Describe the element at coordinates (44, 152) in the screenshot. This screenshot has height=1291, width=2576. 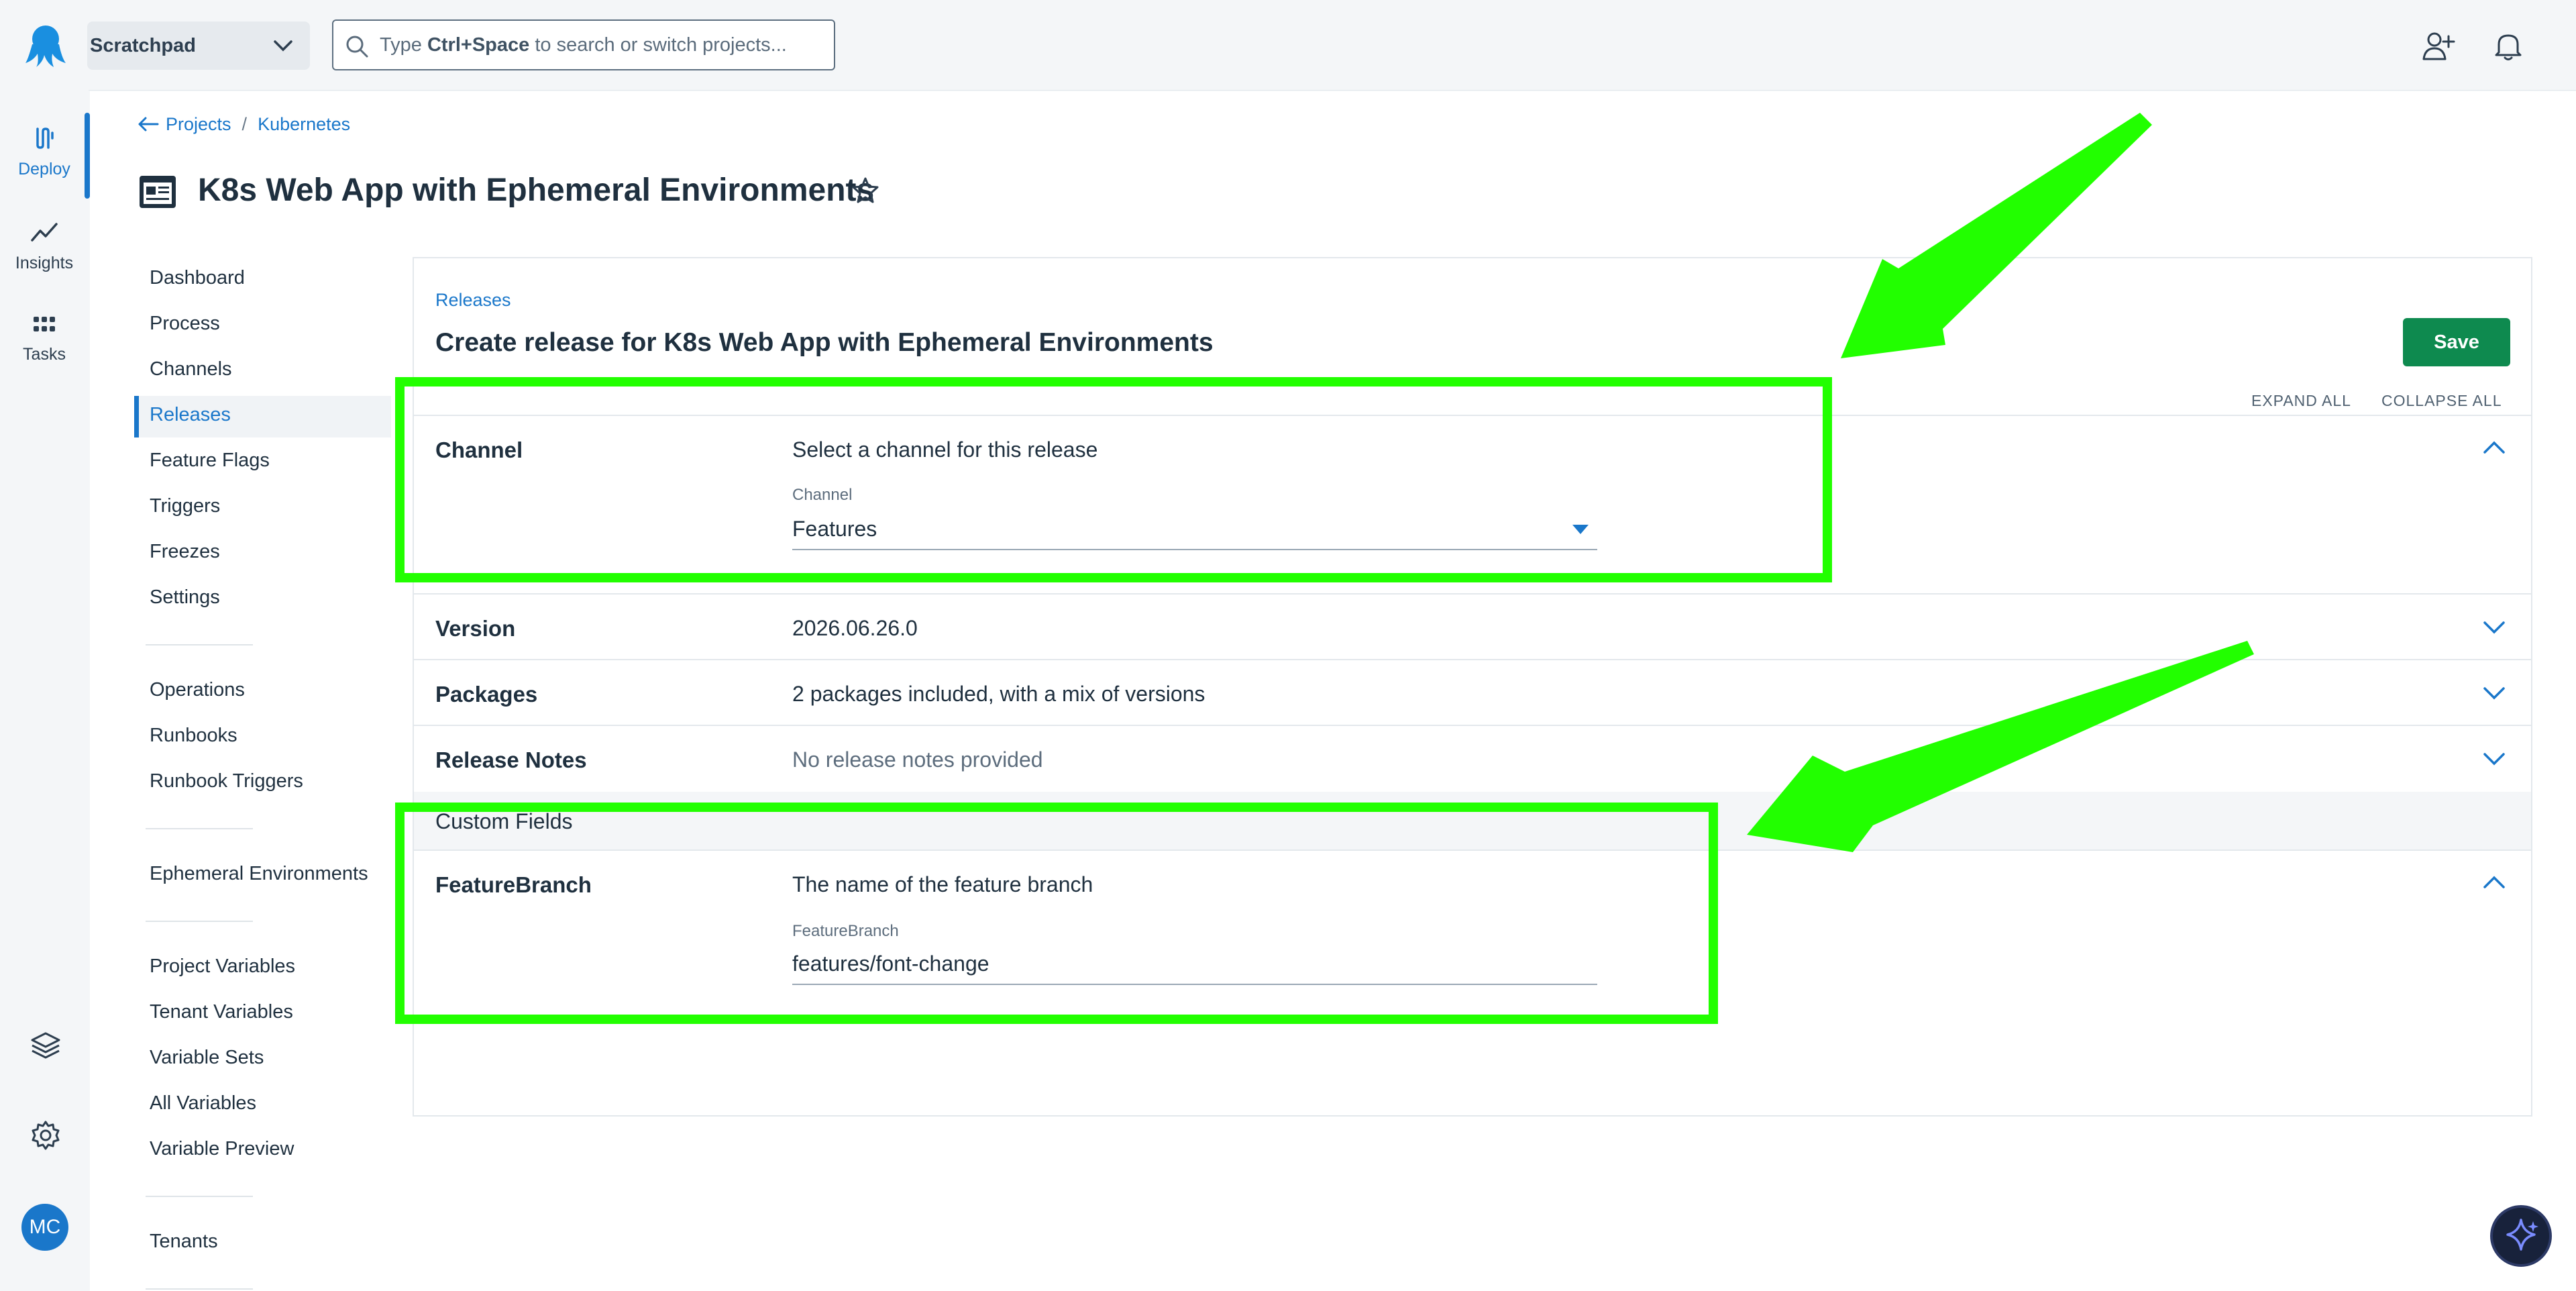
I see `rail-item-deploy: Deploy` at that location.